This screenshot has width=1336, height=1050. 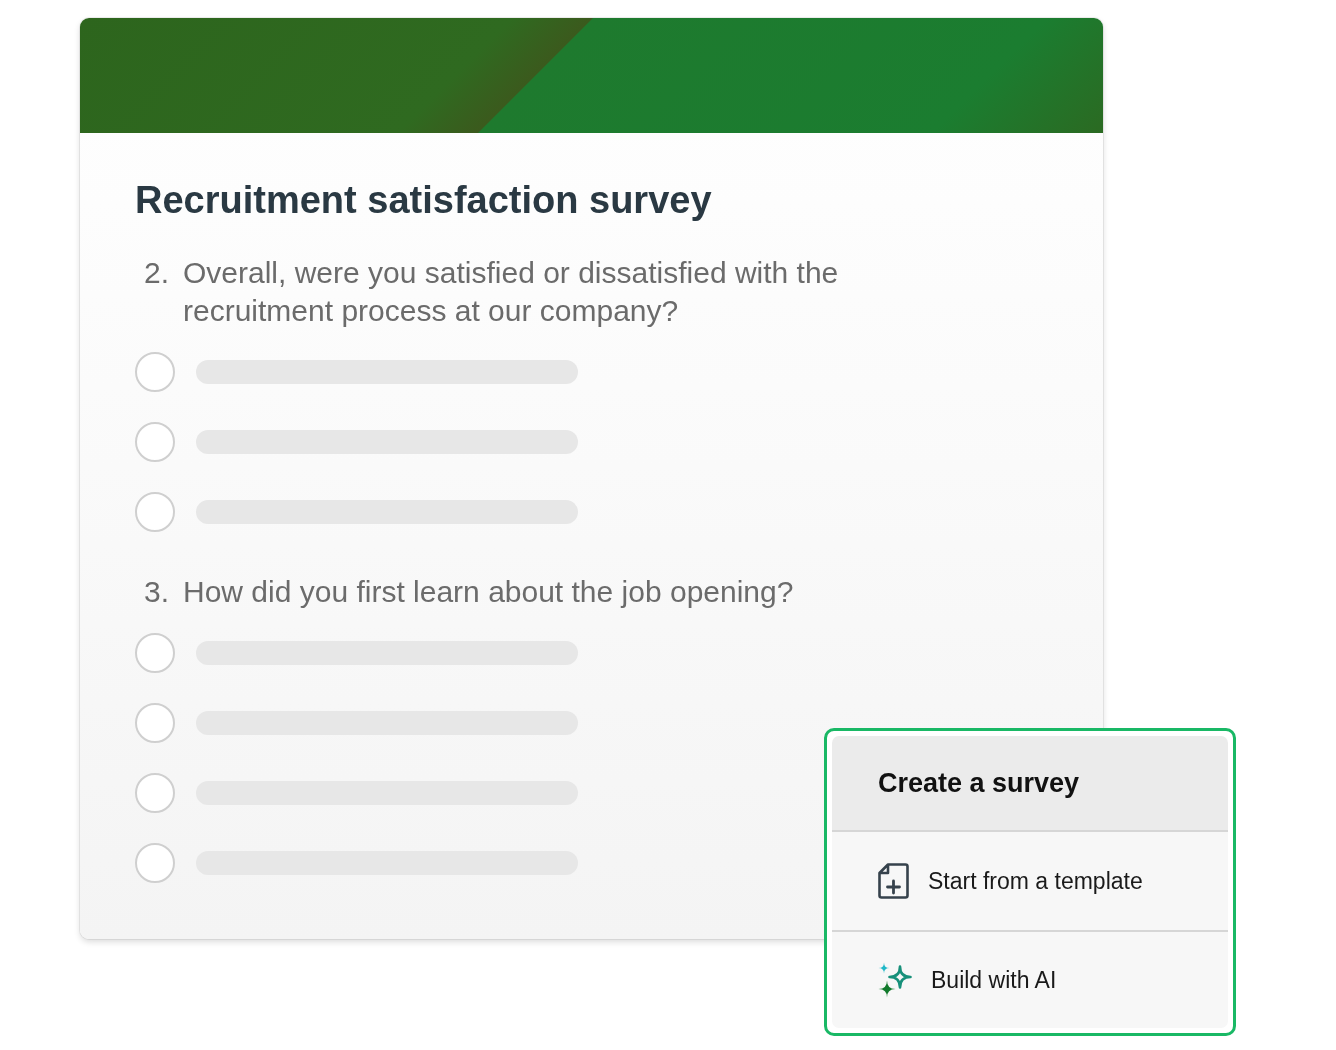 I want to click on question-text: Overall, were you satisfied or dissatisfied with the recruitment process at our company?, so click(x=511, y=292).